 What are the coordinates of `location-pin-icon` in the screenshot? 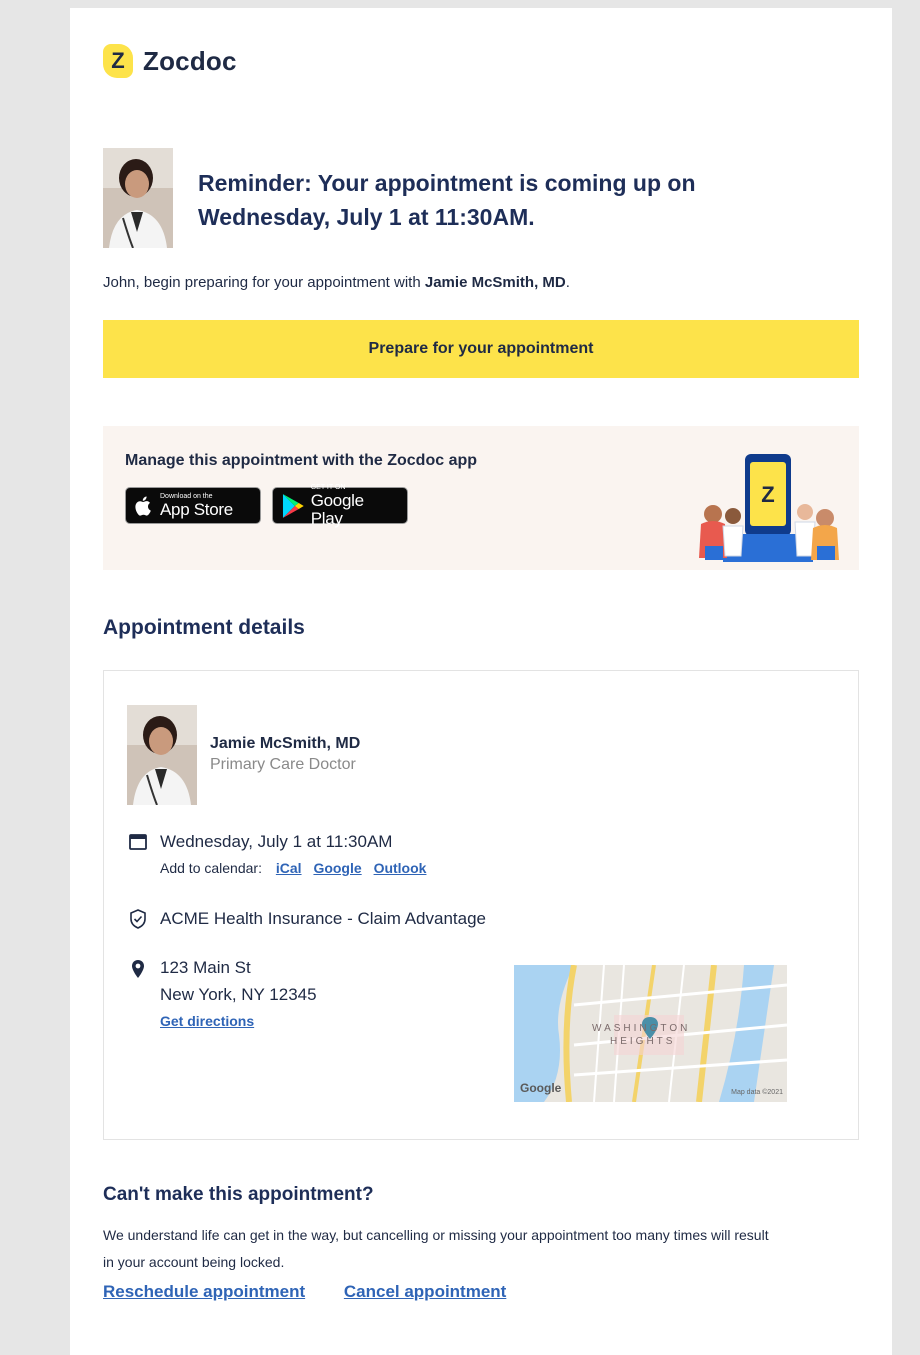 It's located at (138, 969).